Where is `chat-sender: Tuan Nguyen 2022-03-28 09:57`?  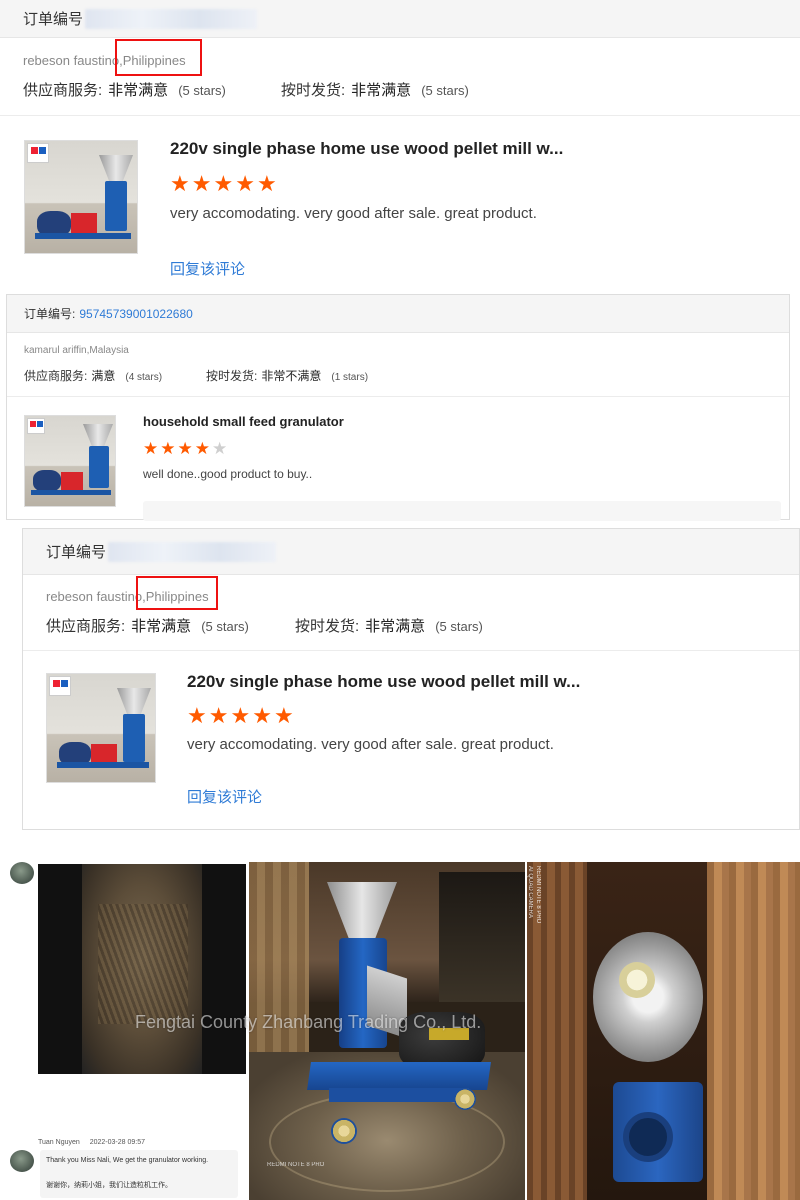 chat-sender: Tuan Nguyen 2022-03-28 09:57 is located at coordinates (91, 1142).